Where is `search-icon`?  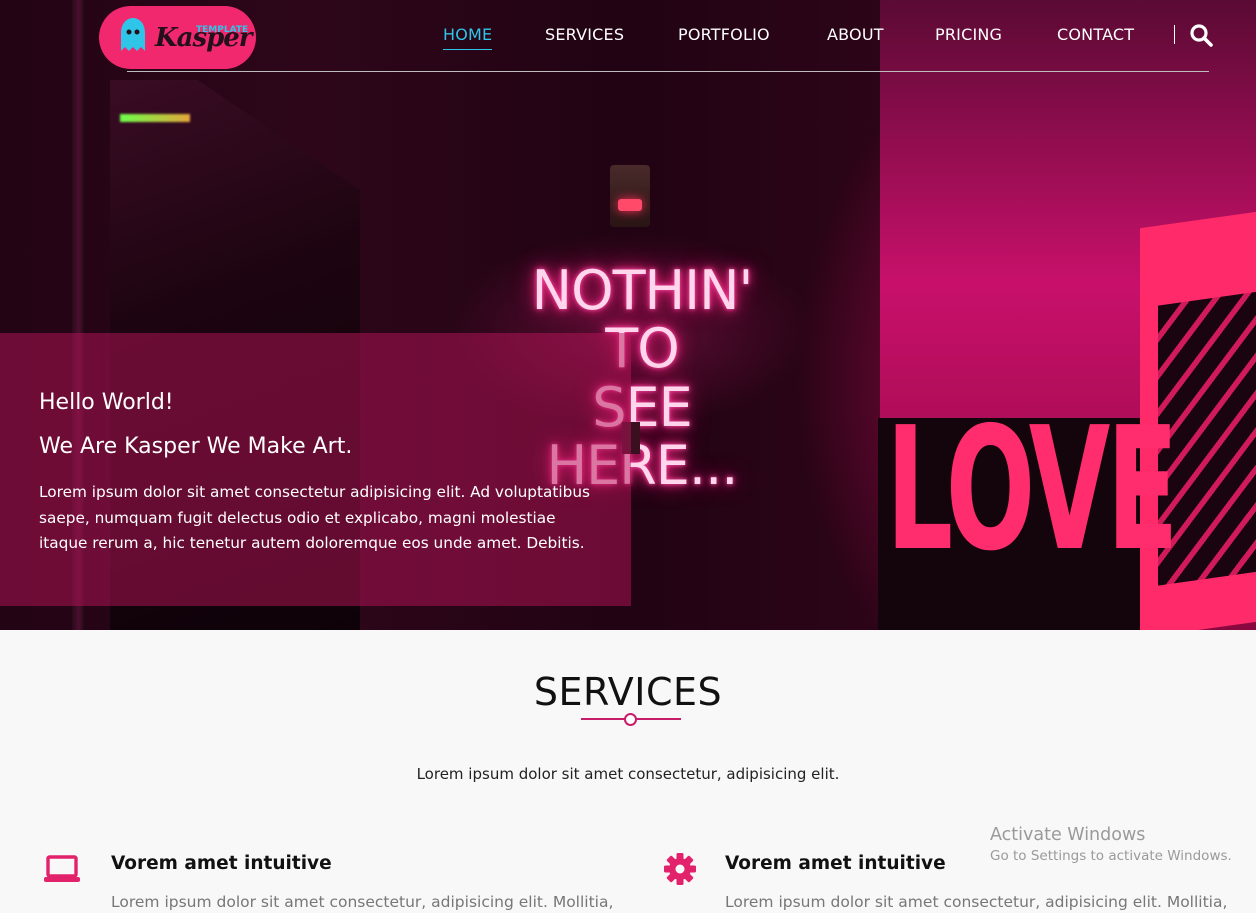 search-icon is located at coordinates (1201, 35).